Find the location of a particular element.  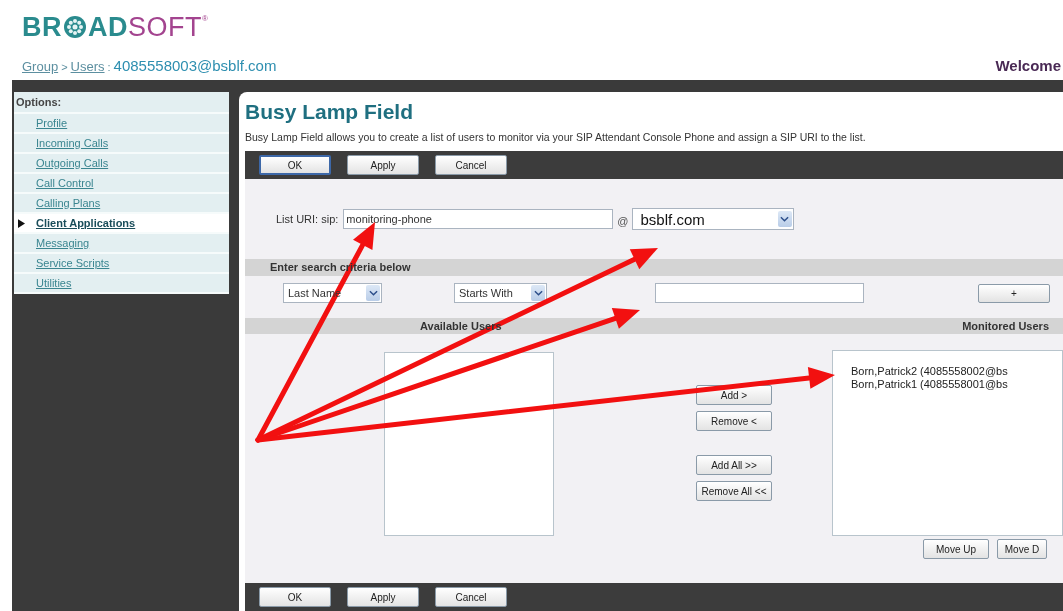

breadcrumb-link: Group is located at coordinates (40, 66).